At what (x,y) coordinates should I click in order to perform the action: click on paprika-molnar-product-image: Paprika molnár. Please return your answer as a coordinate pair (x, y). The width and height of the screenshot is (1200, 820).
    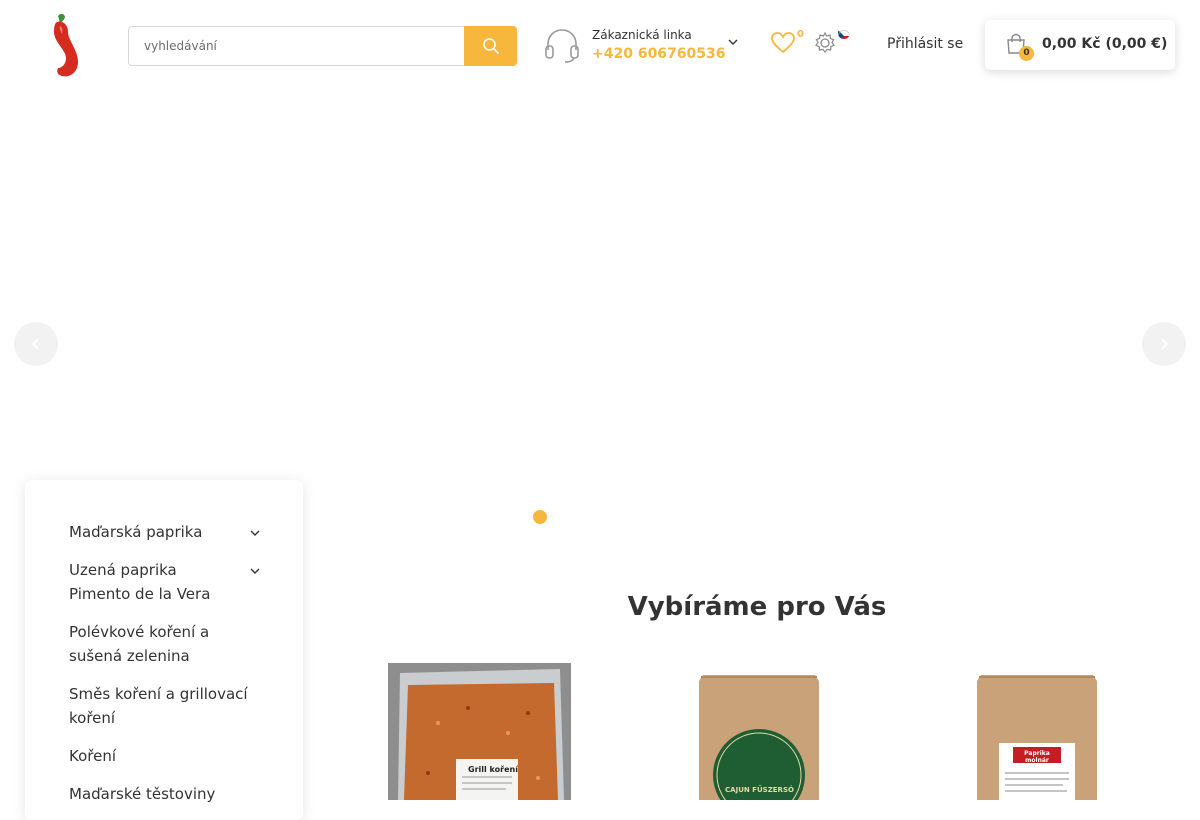
    Looking at the image, I should click on (1036, 731).